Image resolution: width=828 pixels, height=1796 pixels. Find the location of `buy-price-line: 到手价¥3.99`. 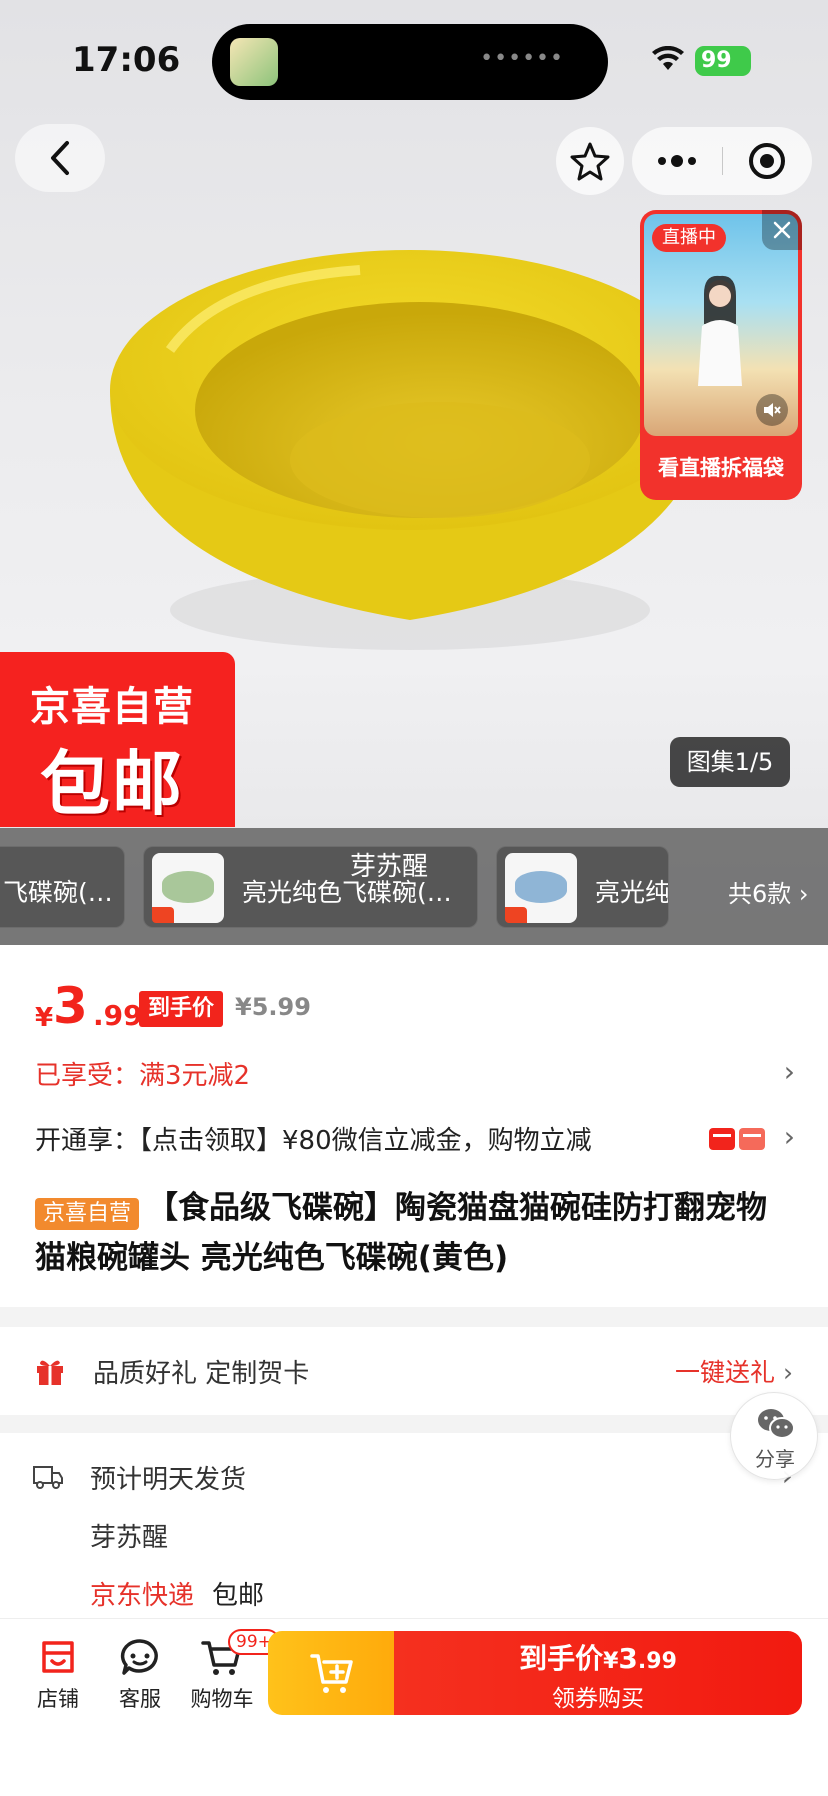

buy-price-line: 到手价¥3.99 is located at coordinates (598, 1657).